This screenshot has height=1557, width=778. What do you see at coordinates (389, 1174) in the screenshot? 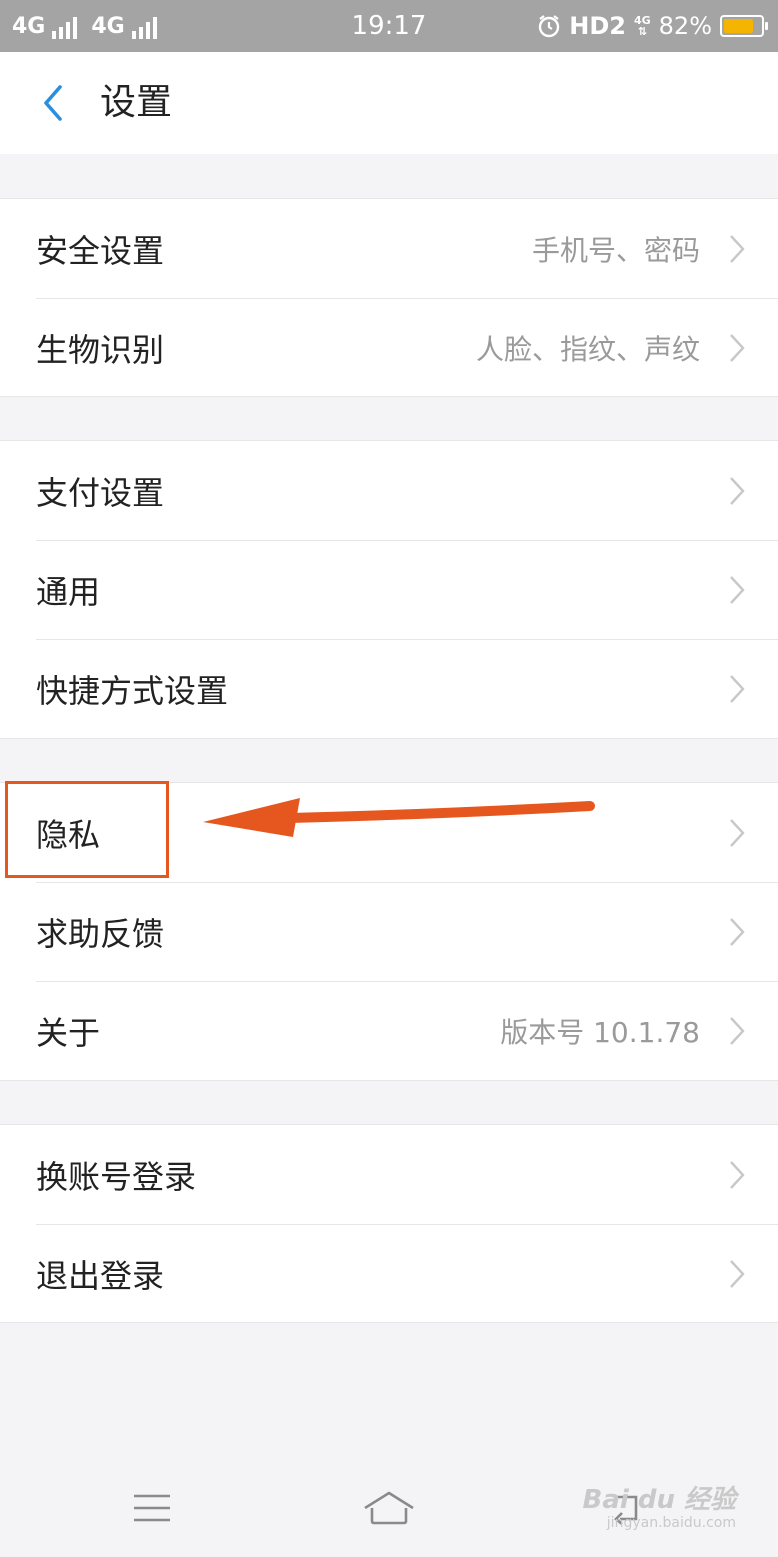
I see `settings-row-switch-account: 换账号登录` at bounding box center [389, 1174].